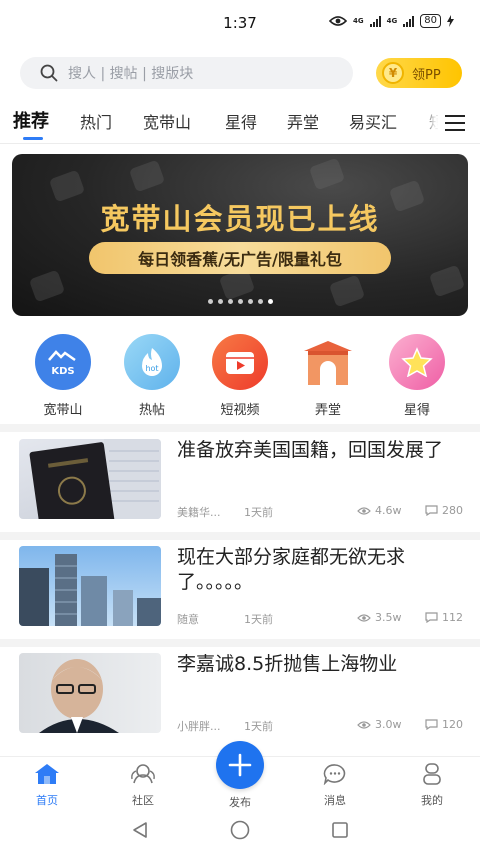 The height and width of the screenshot is (850, 480). What do you see at coordinates (320, 618) in the screenshot?
I see `feed-meta: 随意 1天前 3.5w 112` at bounding box center [320, 618].